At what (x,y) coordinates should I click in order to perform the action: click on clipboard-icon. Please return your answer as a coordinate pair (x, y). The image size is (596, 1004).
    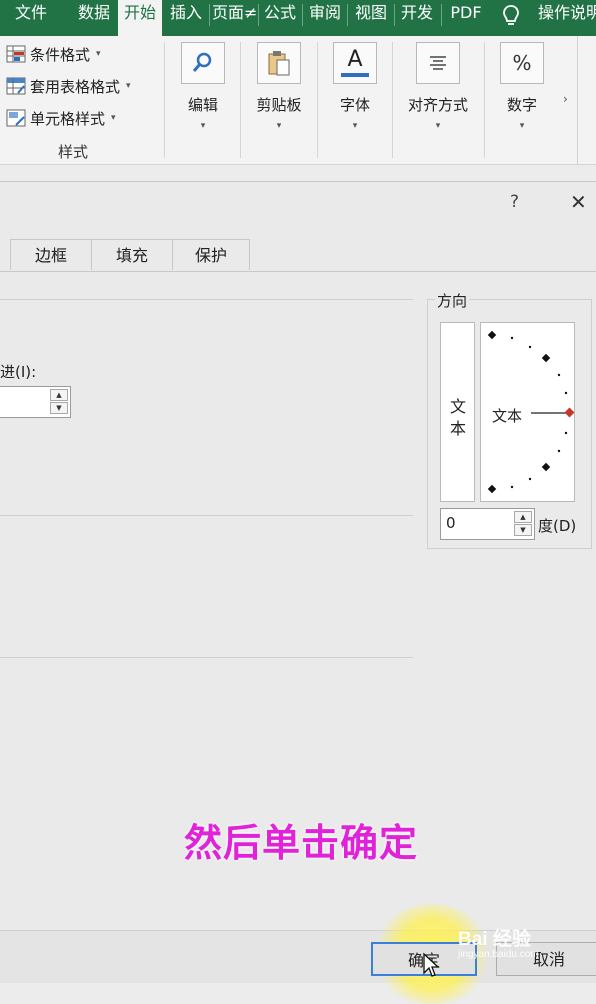
    Looking at the image, I should click on (279, 63).